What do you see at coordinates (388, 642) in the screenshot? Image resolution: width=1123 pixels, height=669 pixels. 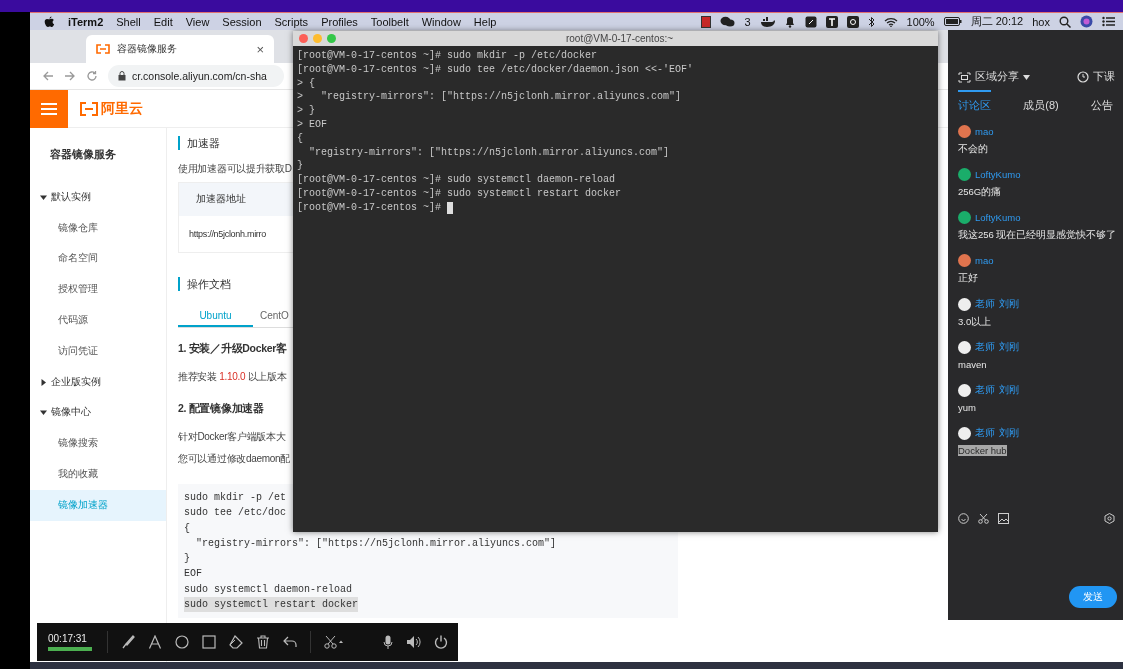 I see `microphone-icon` at bounding box center [388, 642].